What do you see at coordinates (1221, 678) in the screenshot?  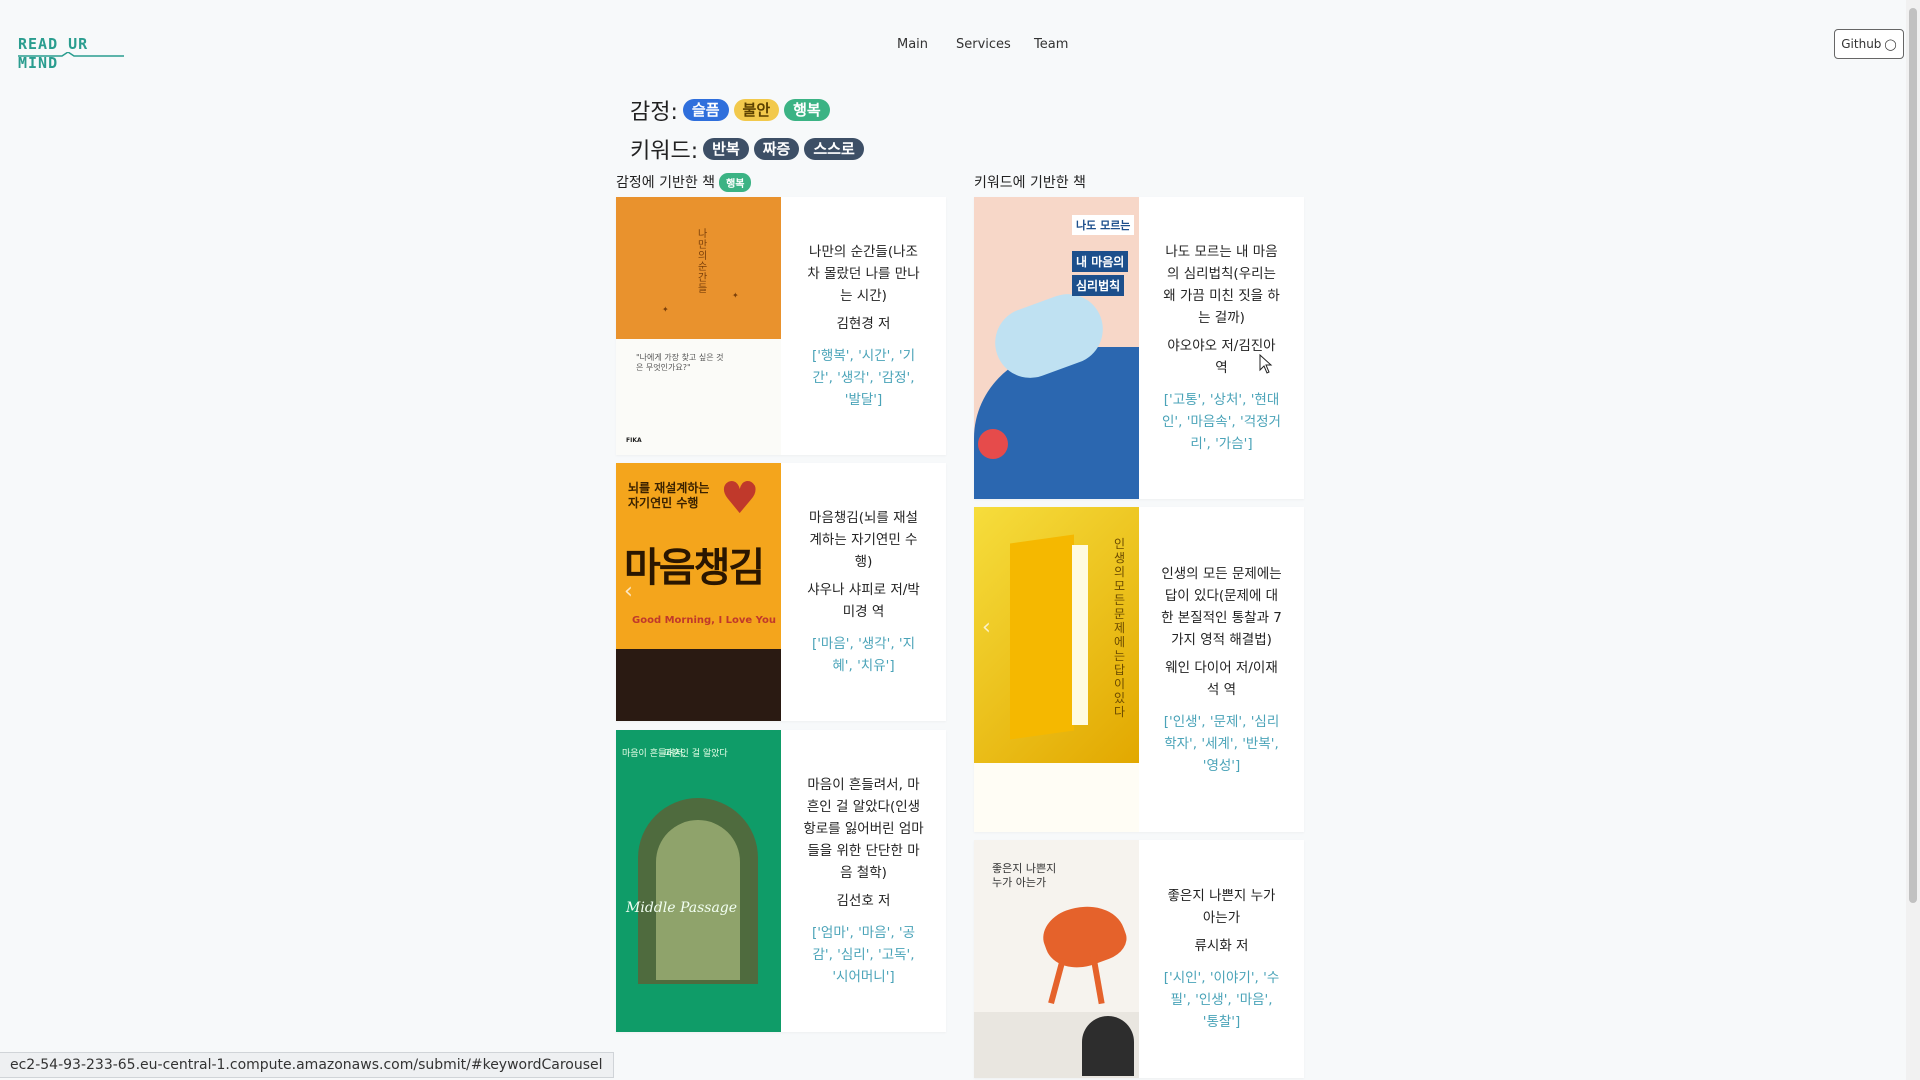 I see `book-author: 웨인 다이어 저/이재석 역` at bounding box center [1221, 678].